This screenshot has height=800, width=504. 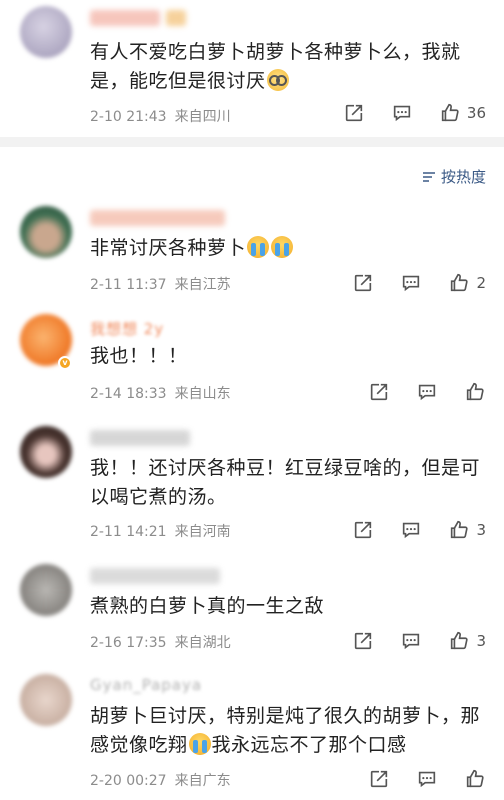 What do you see at coordinates (65, 363) in the screenshot?
I see `verified-badge-icon: v` at bounding box center [65, 363].